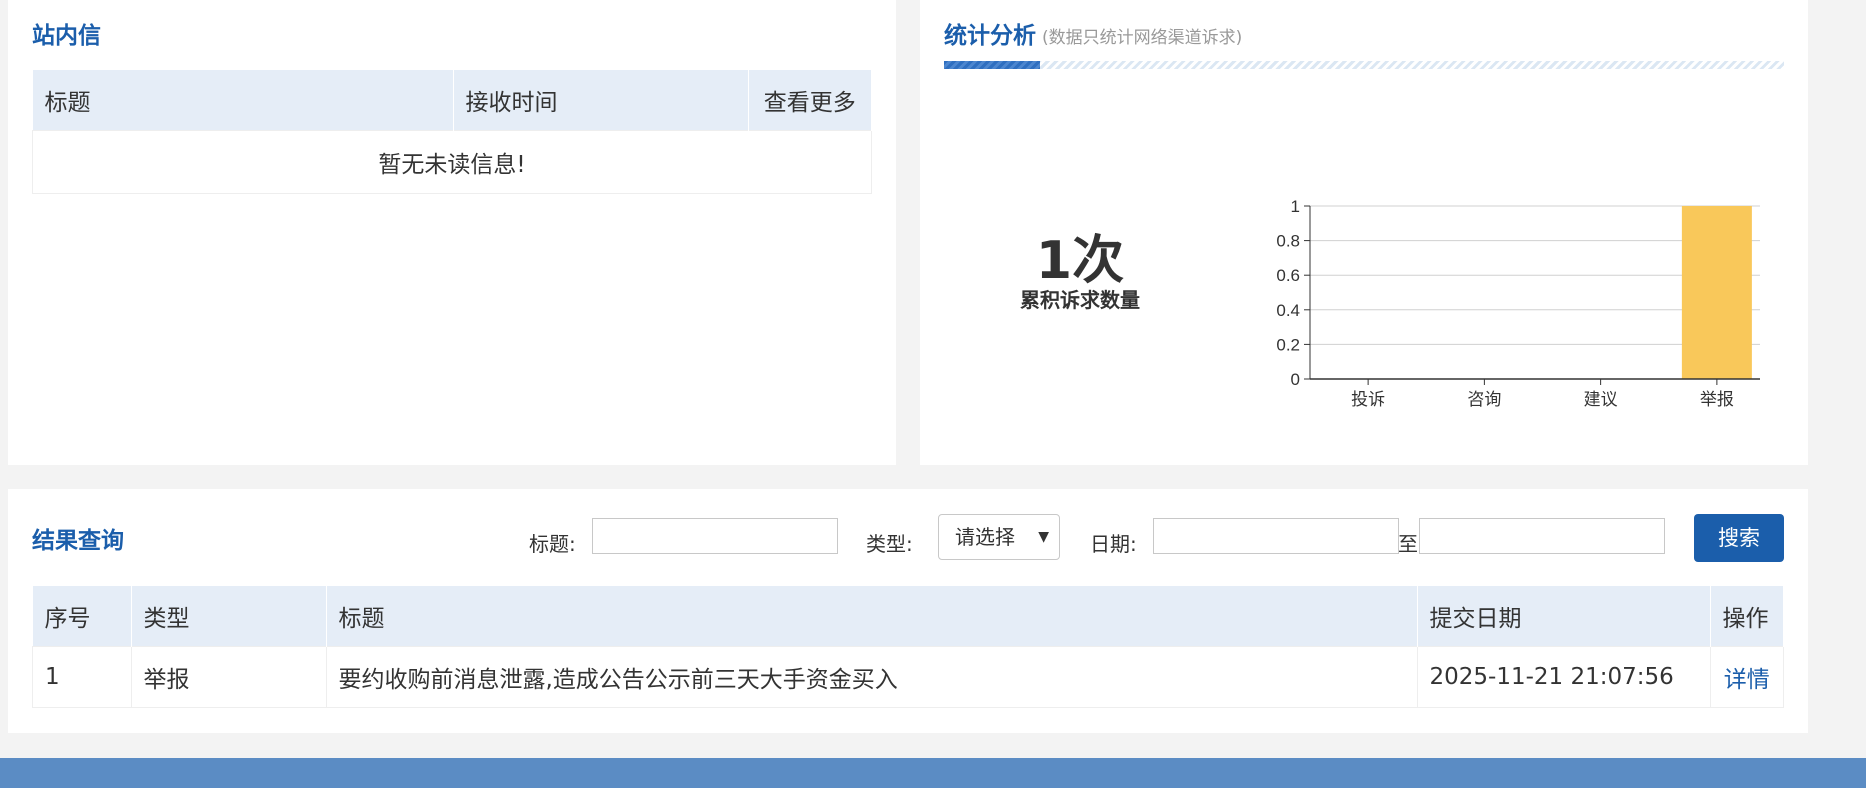 The width and height of the screenshot is (1866, 788). I want to click on total-count-label: 累积诉求数量, so click(1080, 300).